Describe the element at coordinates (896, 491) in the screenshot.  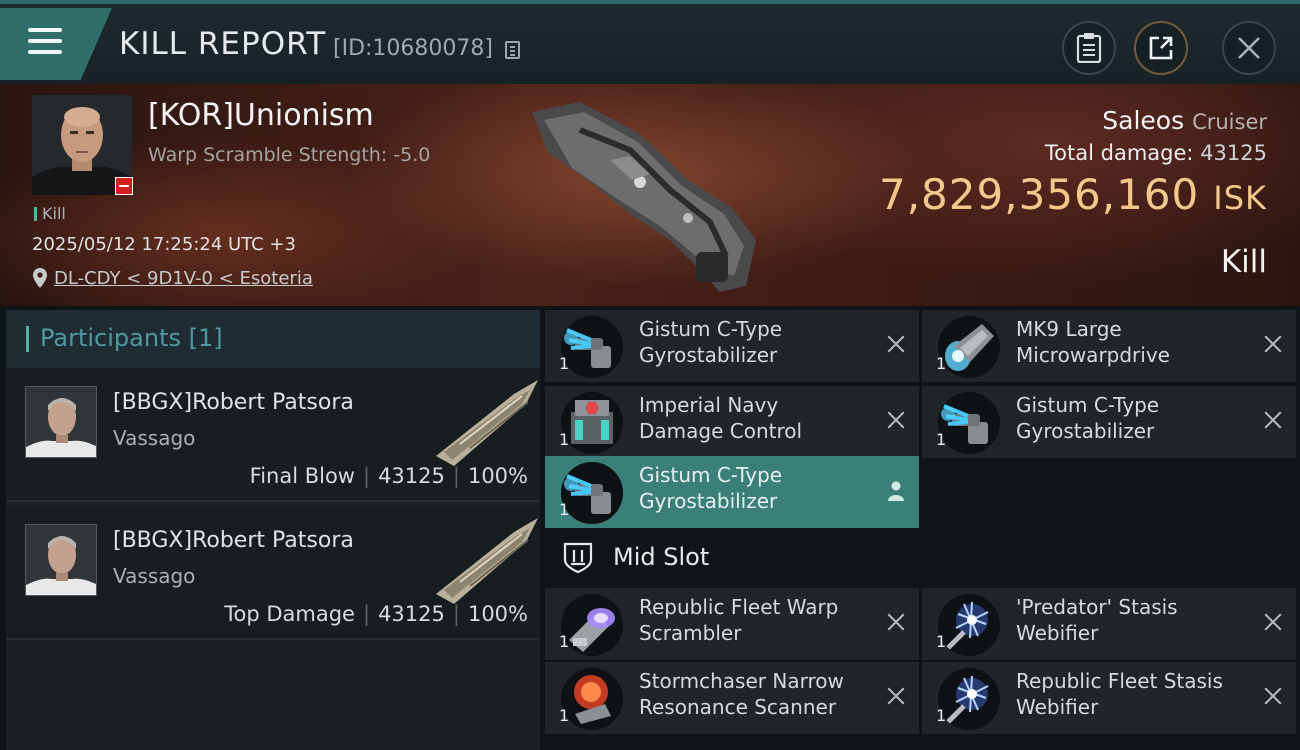
I see `pilot-icon` at that location.